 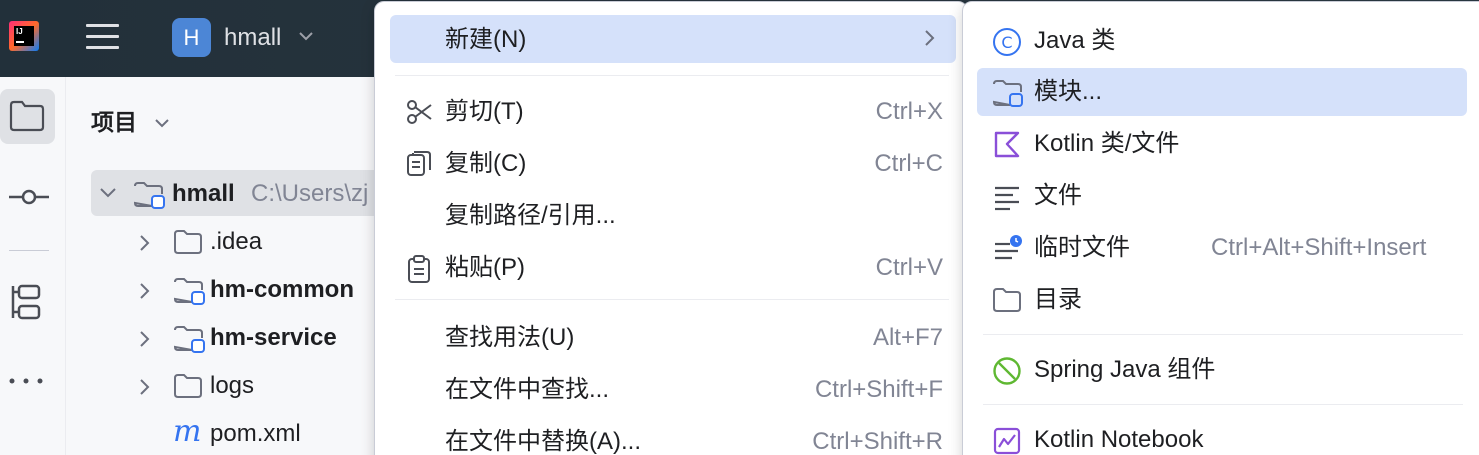 What do you see at coordinates (1319, 247) in the screenshot?
I see `submenu-item-shortcut: Ctrl+Alt+Shift+Insert` at bounding box center [1319, 247].